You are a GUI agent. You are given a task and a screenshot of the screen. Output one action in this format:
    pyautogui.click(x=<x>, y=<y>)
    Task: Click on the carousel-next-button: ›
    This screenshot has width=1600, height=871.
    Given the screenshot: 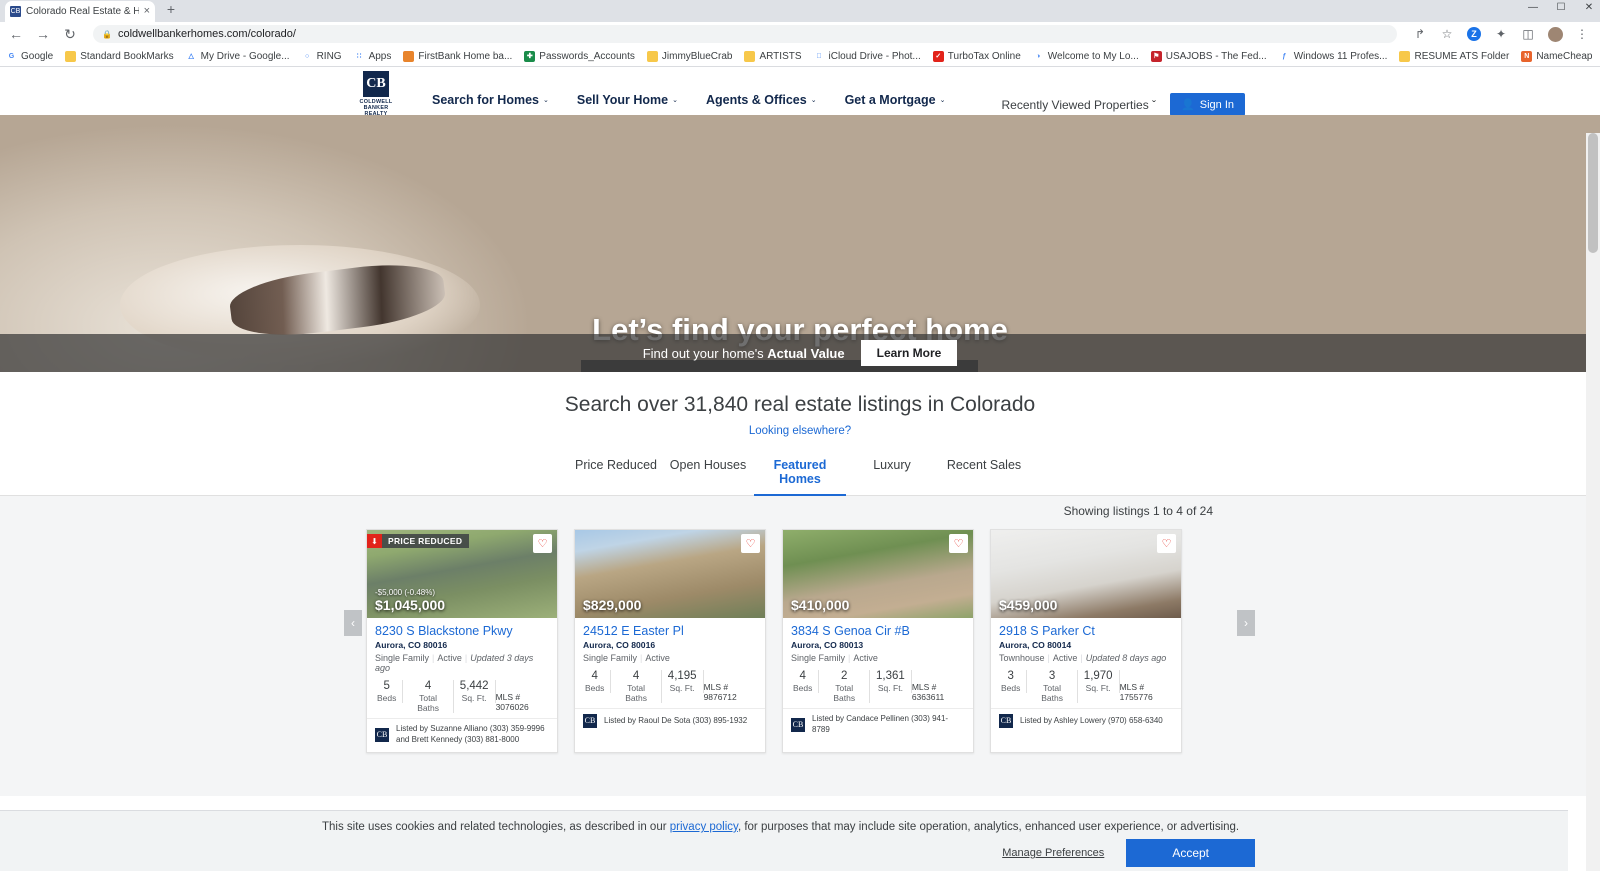 What is the action you would take?
    pyautogui.click(x=1246, y=623)
    